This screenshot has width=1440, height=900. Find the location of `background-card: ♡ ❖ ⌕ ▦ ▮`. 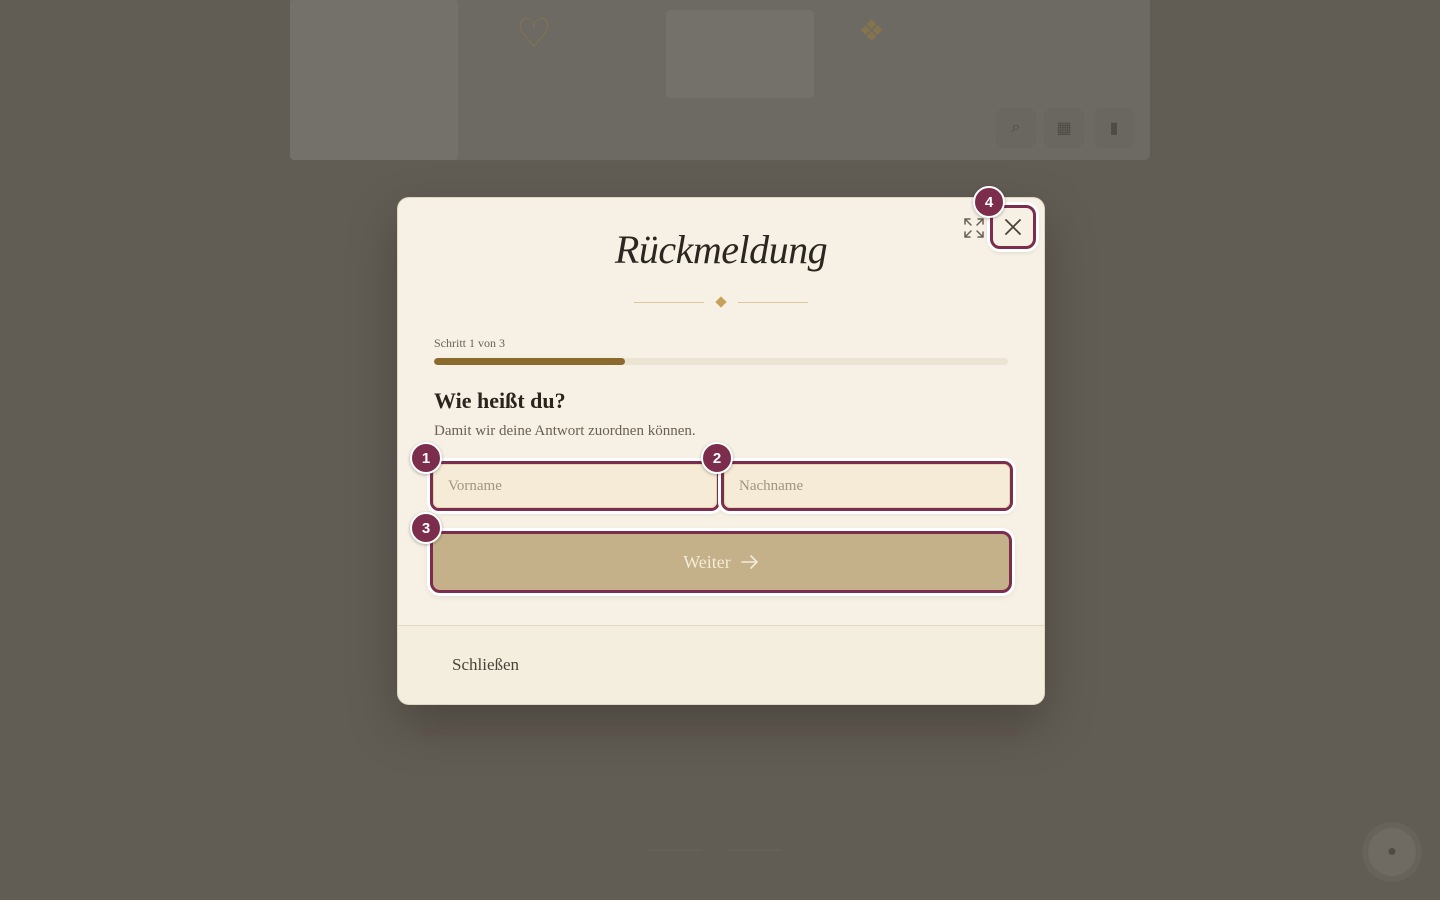

background-card: ♡ ❖ ⌕ ▦ ▮ is located at coordinates (720, 80).